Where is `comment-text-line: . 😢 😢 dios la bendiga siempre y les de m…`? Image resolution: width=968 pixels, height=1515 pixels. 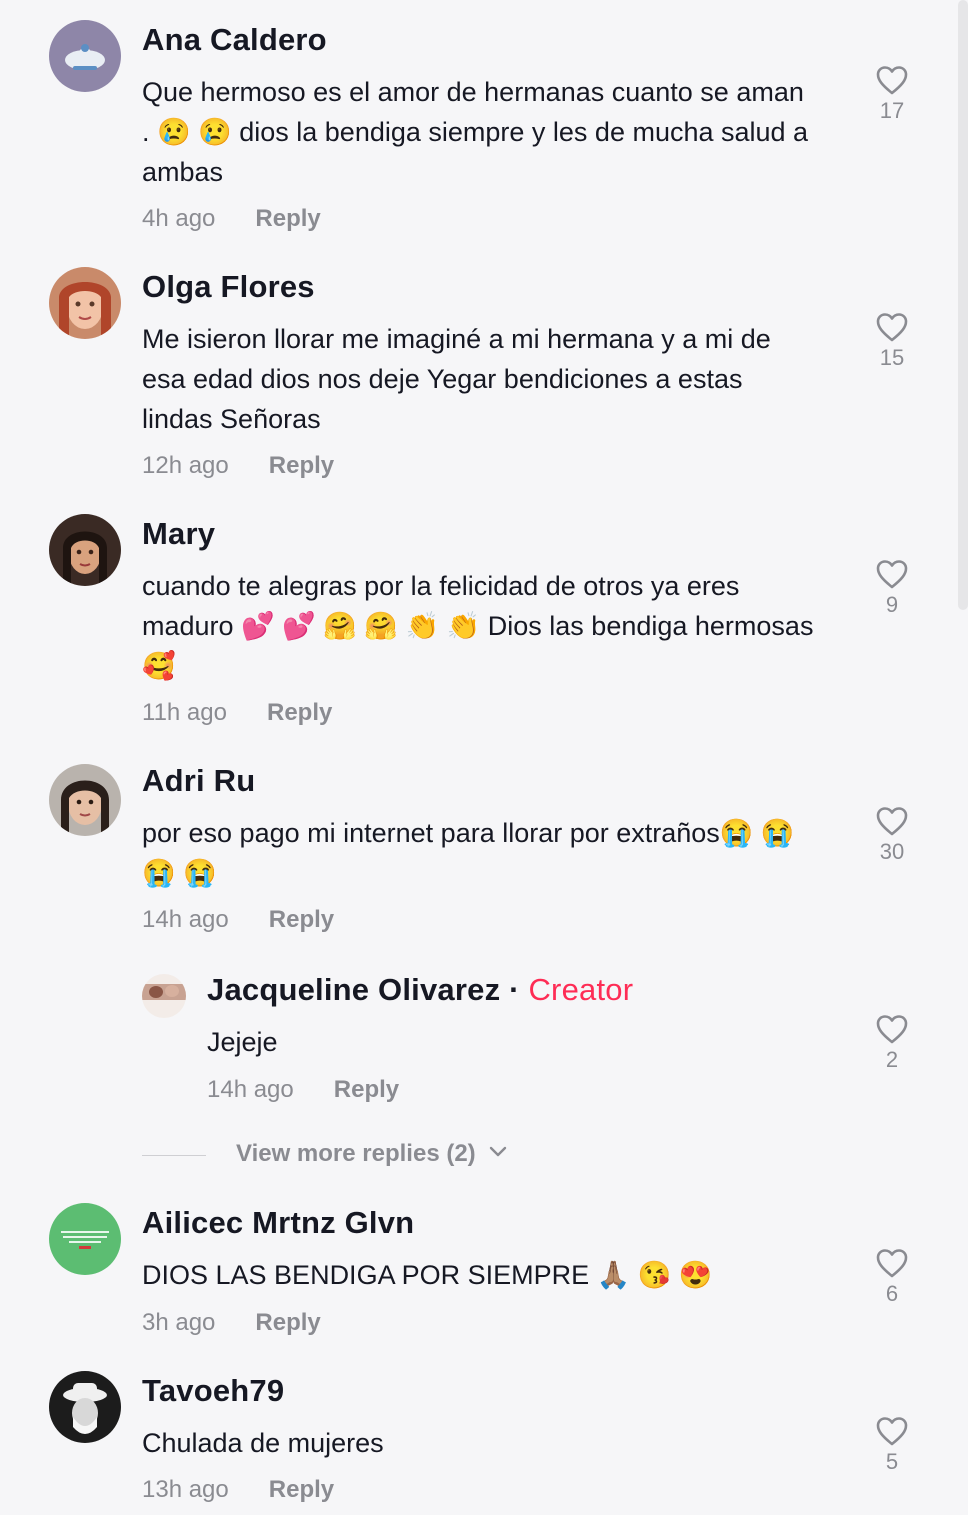
comment-text-line: . 😢 😢 dios la bendiga siempre y les de m… is located at coordinates (475, 132).